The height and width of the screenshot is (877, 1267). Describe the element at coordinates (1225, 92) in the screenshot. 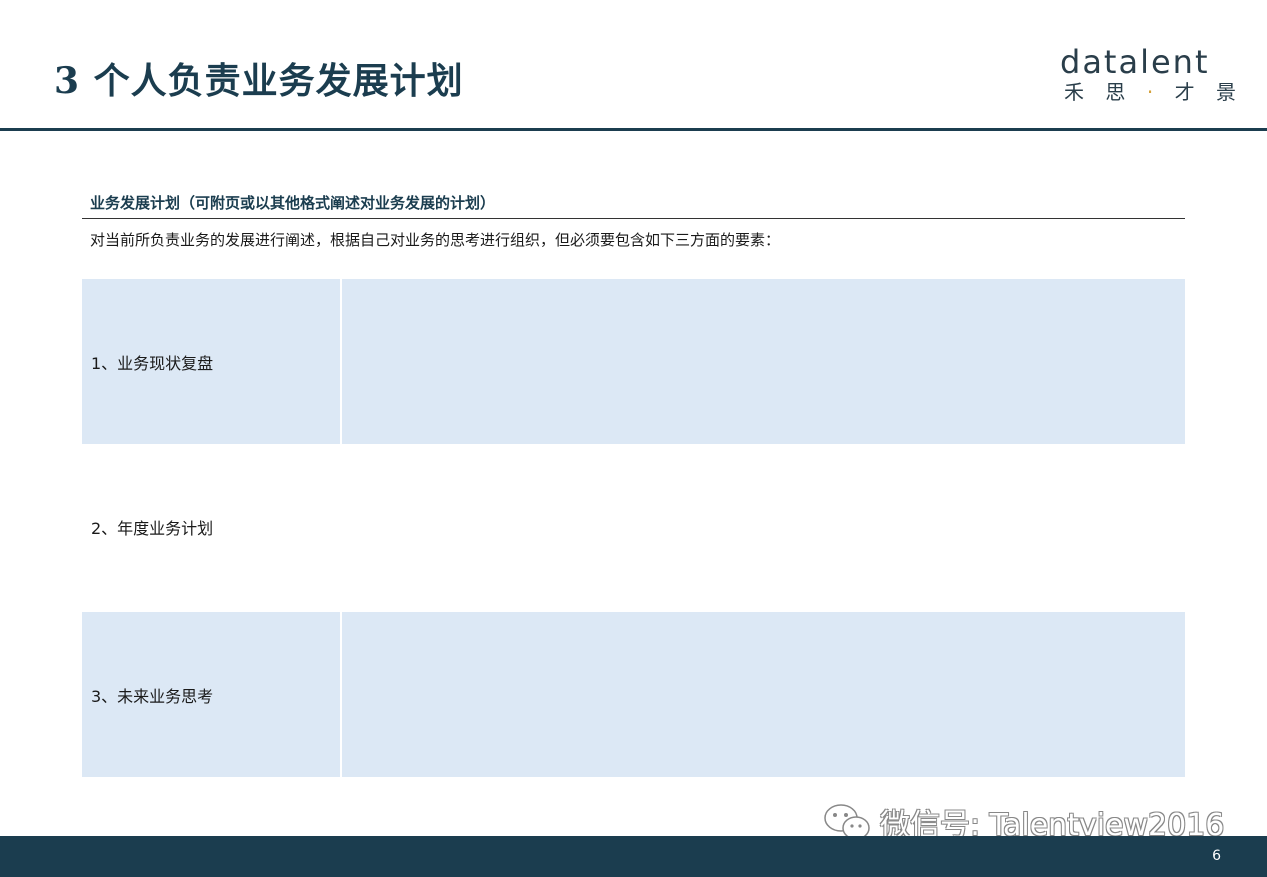

I see `logo-char: 景` at that location.